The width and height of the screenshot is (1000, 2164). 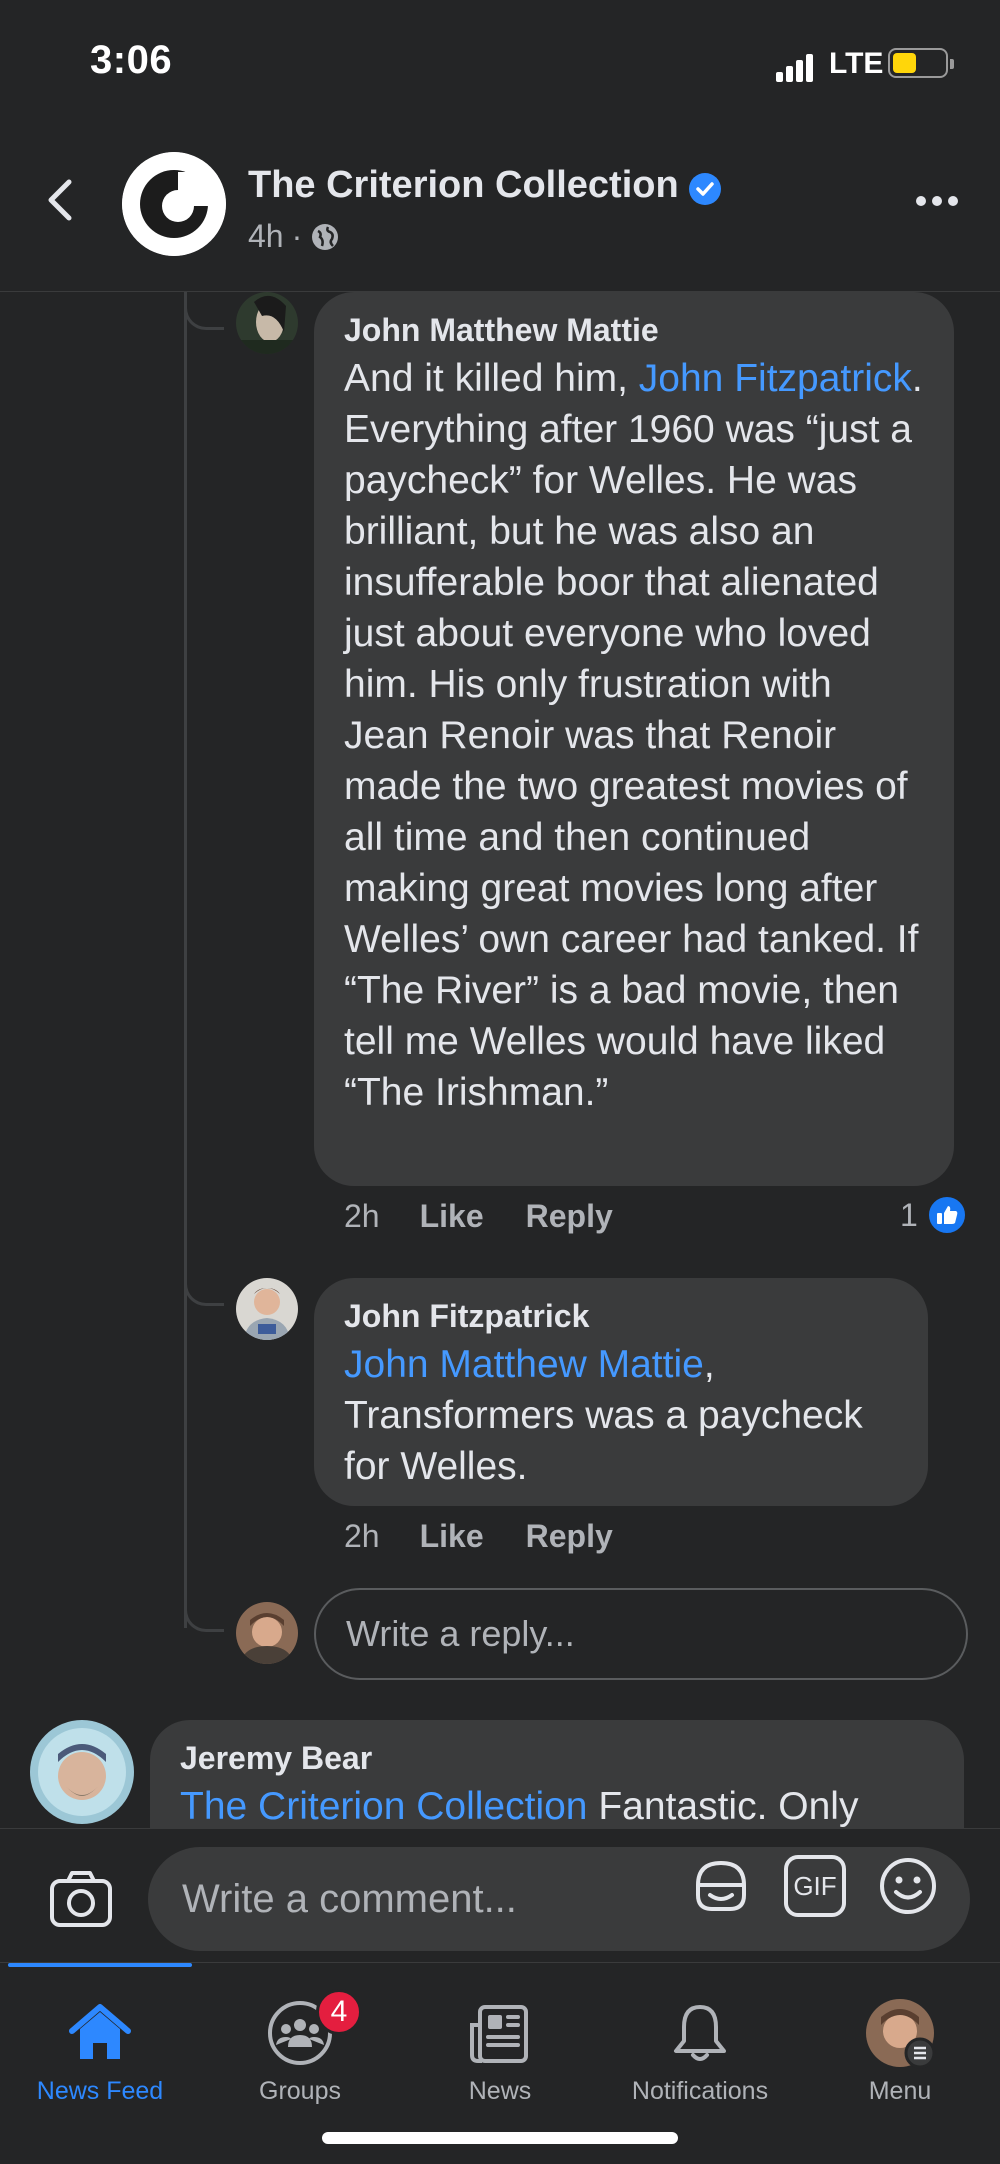 I want to click on emoji-icon, so click(x=908, y=1886).